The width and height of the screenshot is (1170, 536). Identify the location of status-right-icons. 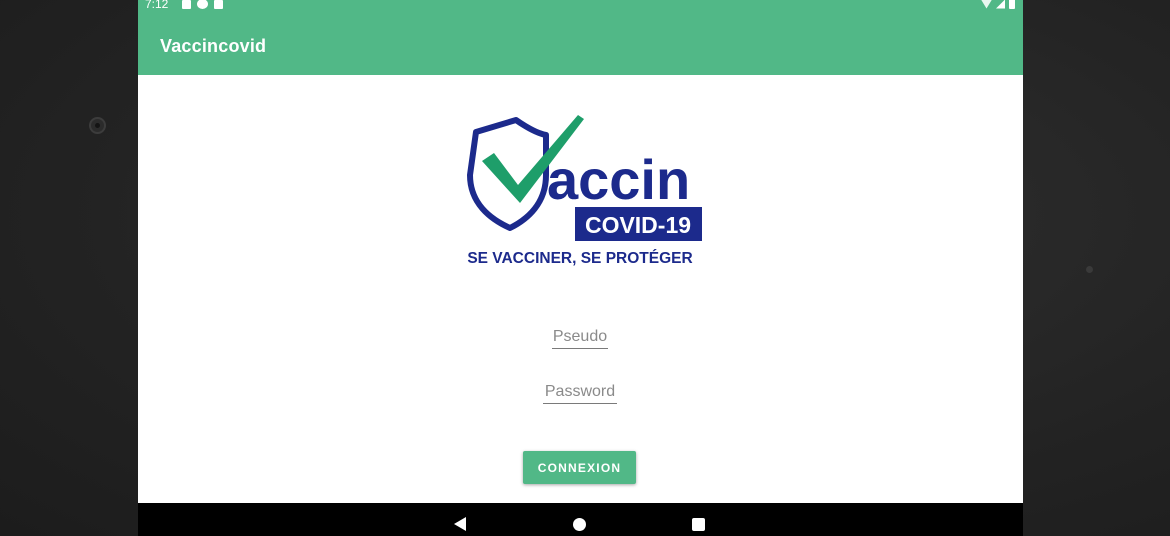
(998, 4).